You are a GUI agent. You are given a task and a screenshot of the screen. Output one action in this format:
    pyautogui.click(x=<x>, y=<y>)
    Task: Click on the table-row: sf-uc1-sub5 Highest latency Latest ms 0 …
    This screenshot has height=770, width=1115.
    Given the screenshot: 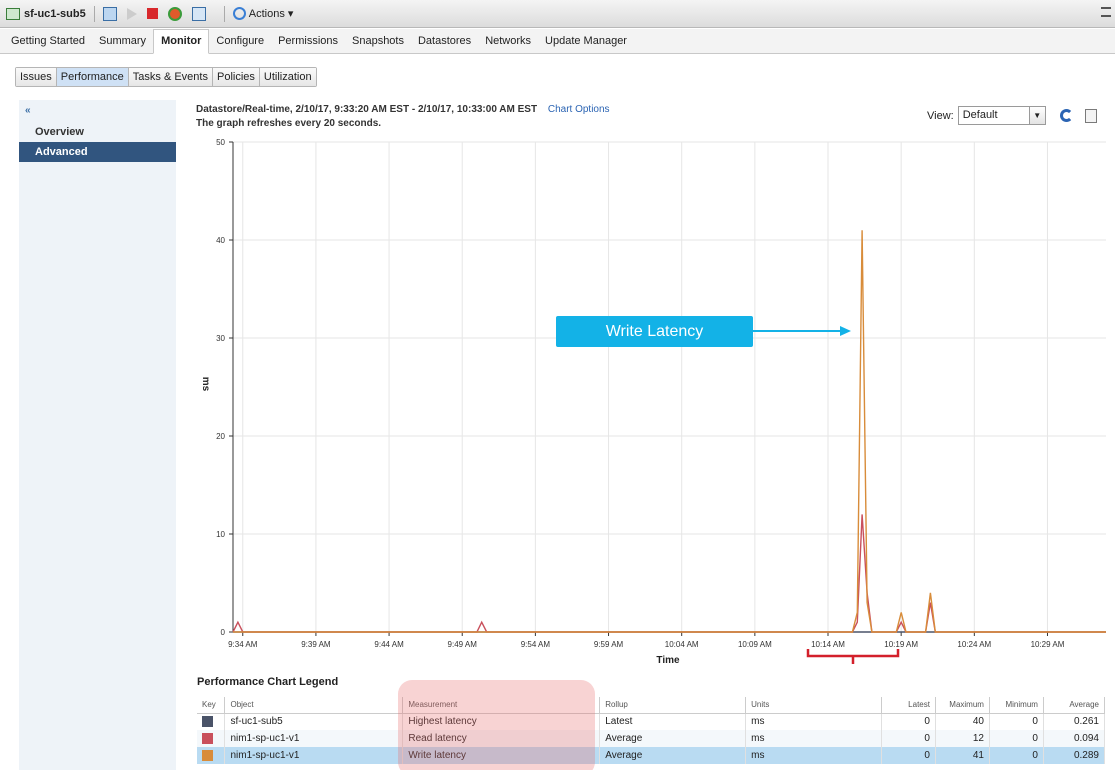 What is the action you would take?
    pyautogui.click(x=651, y=721)
    